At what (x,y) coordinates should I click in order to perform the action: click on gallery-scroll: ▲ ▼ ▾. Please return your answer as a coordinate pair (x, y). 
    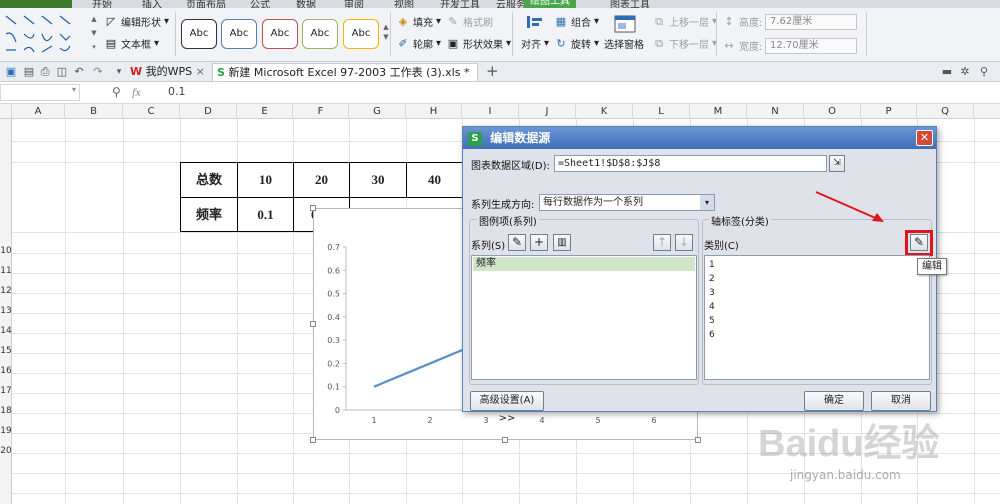
    Looking at the image, I should click on (94, 34).